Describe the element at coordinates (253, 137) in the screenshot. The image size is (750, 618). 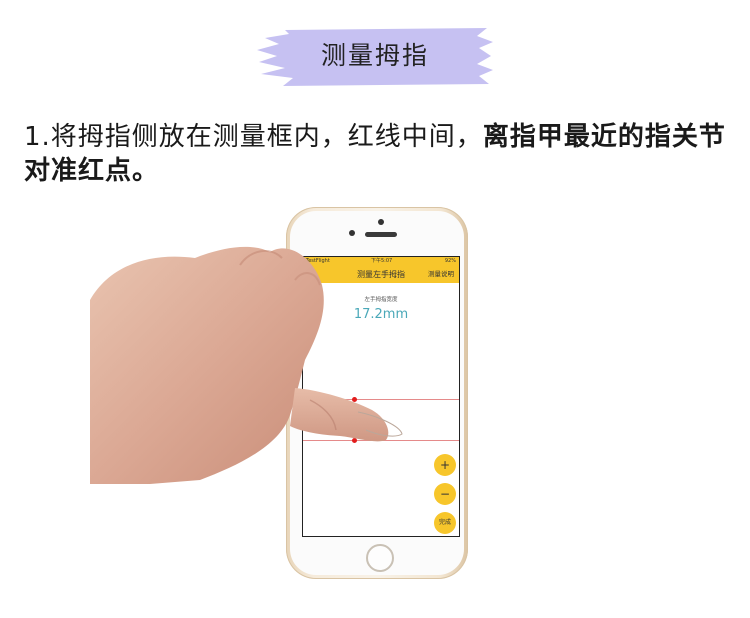
I see `instruction-normal: 1.将拇指侧放在测量框内，红线中间，` at that location.